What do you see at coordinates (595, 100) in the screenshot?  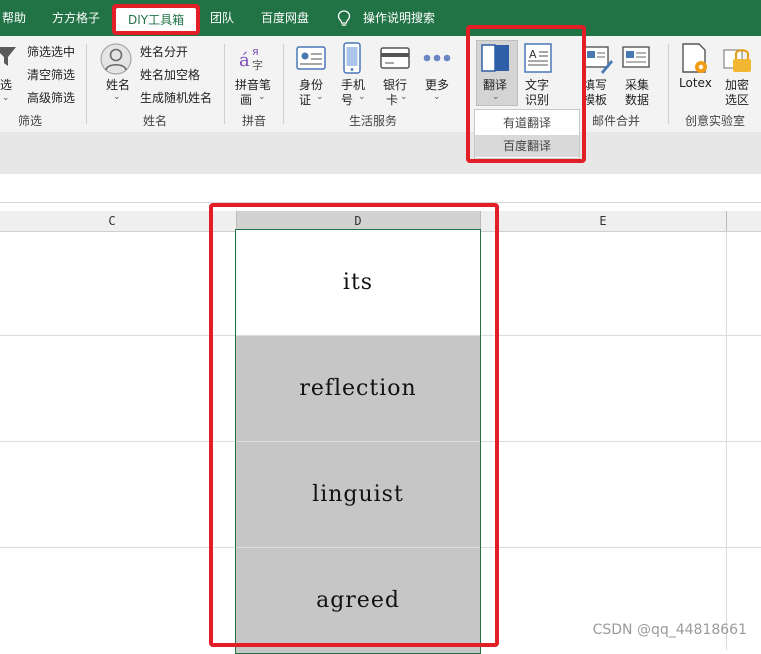 I see `fill-template-button-line2: 模板` at bounding box center [595, 100].